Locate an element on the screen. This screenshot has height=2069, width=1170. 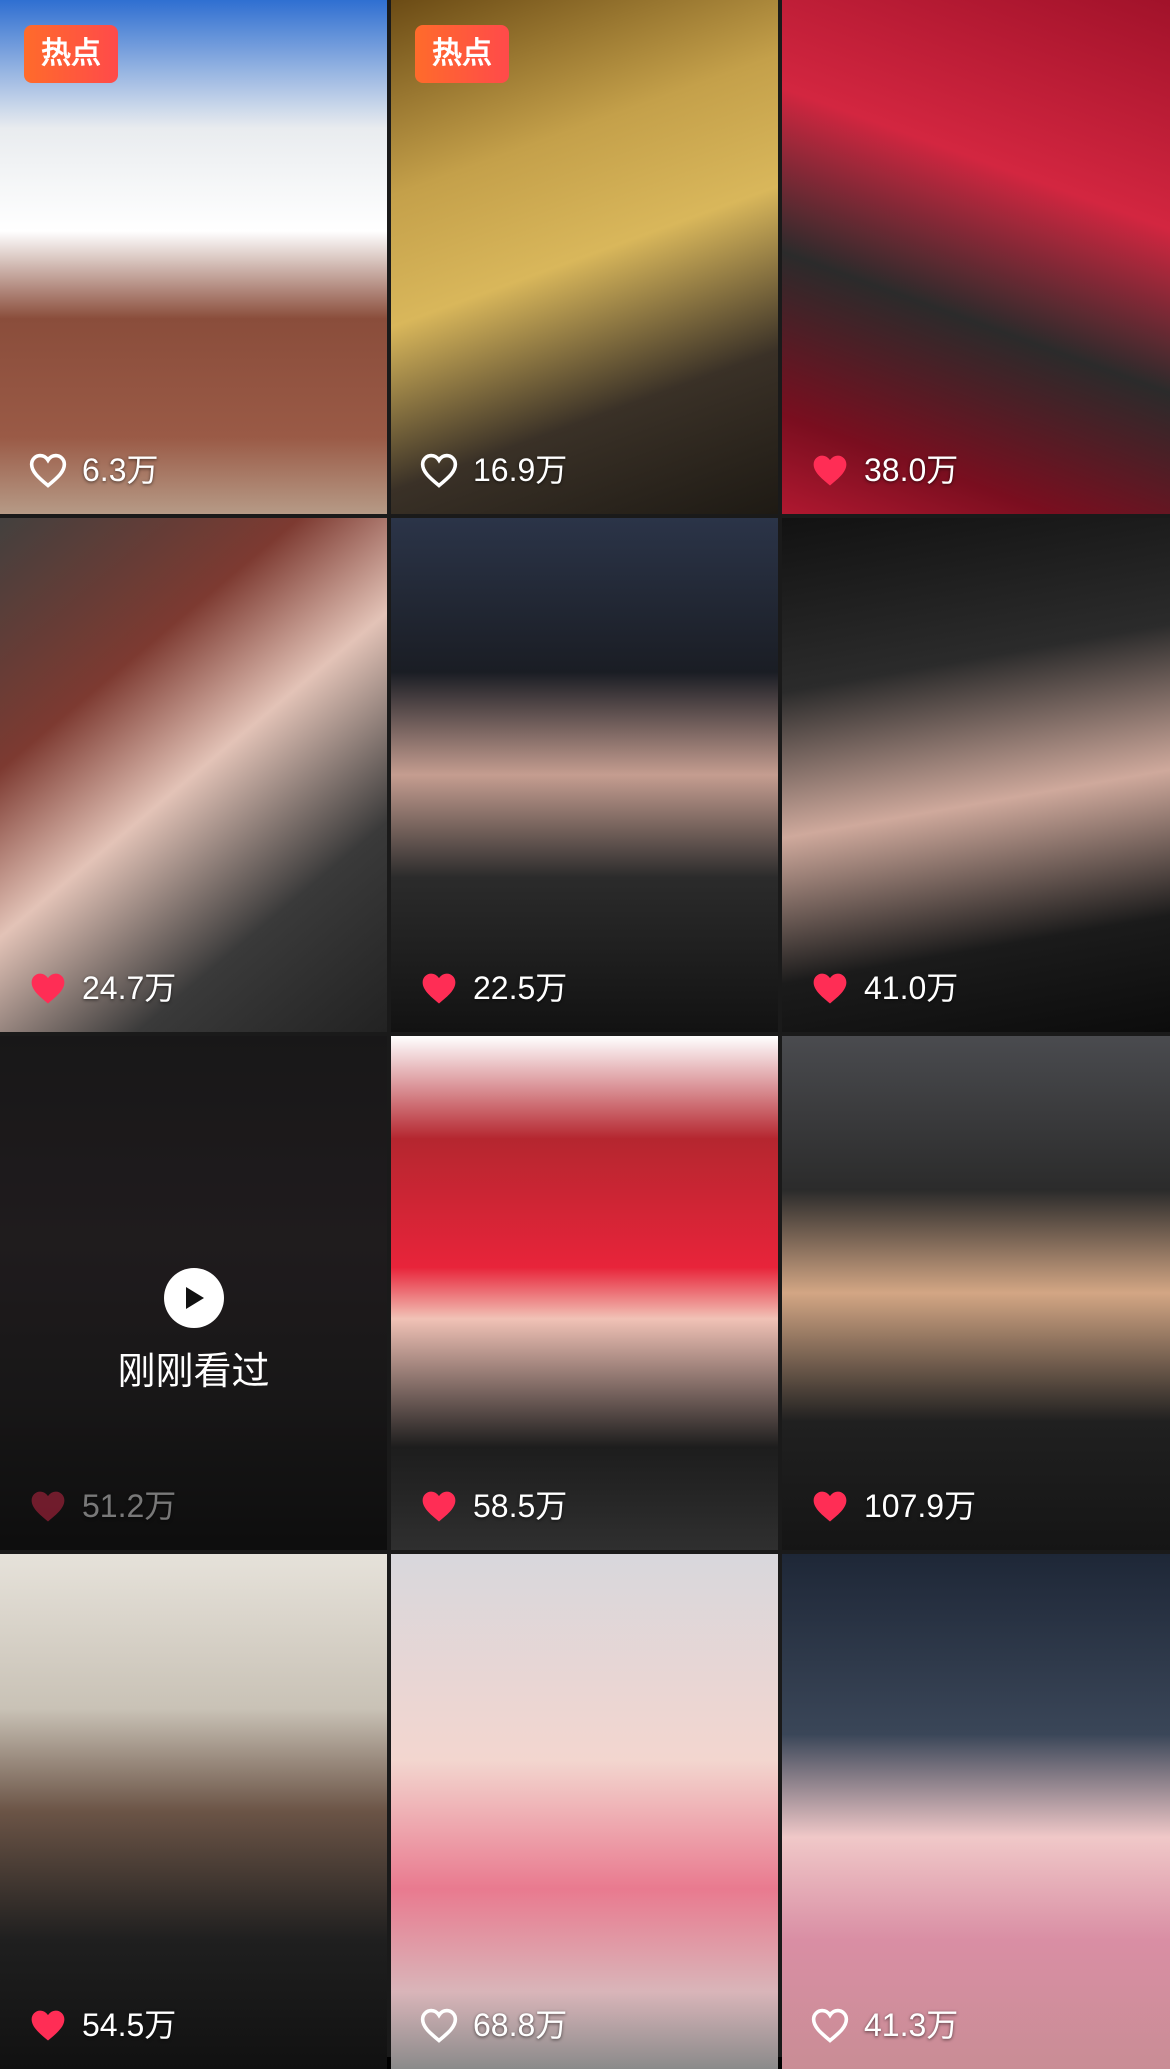
video-thumbnail-watched: 刚刚看过 51.2万 is located at coordinates (193, 1293).